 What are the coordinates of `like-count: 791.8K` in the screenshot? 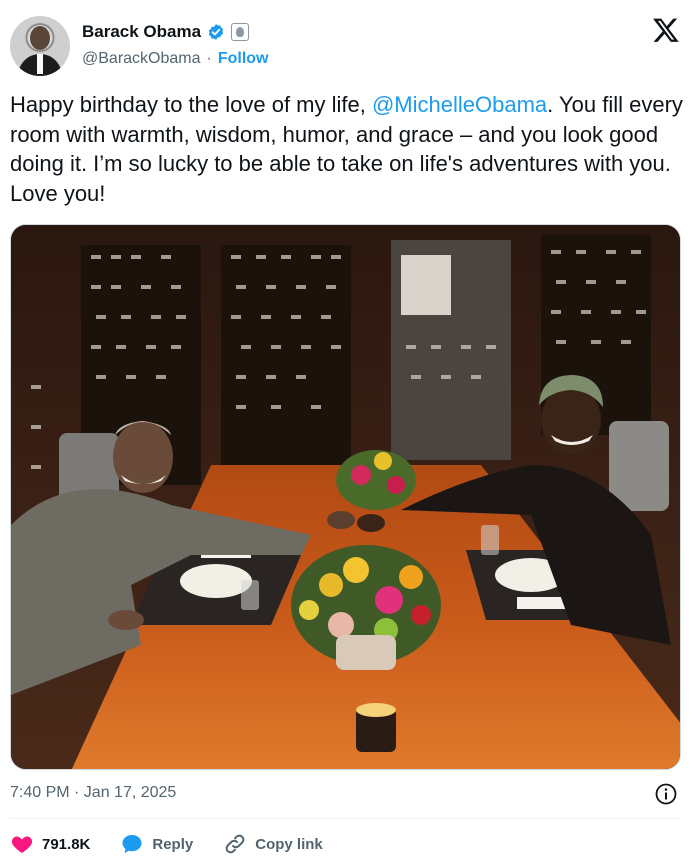 It's located at (66, 844).